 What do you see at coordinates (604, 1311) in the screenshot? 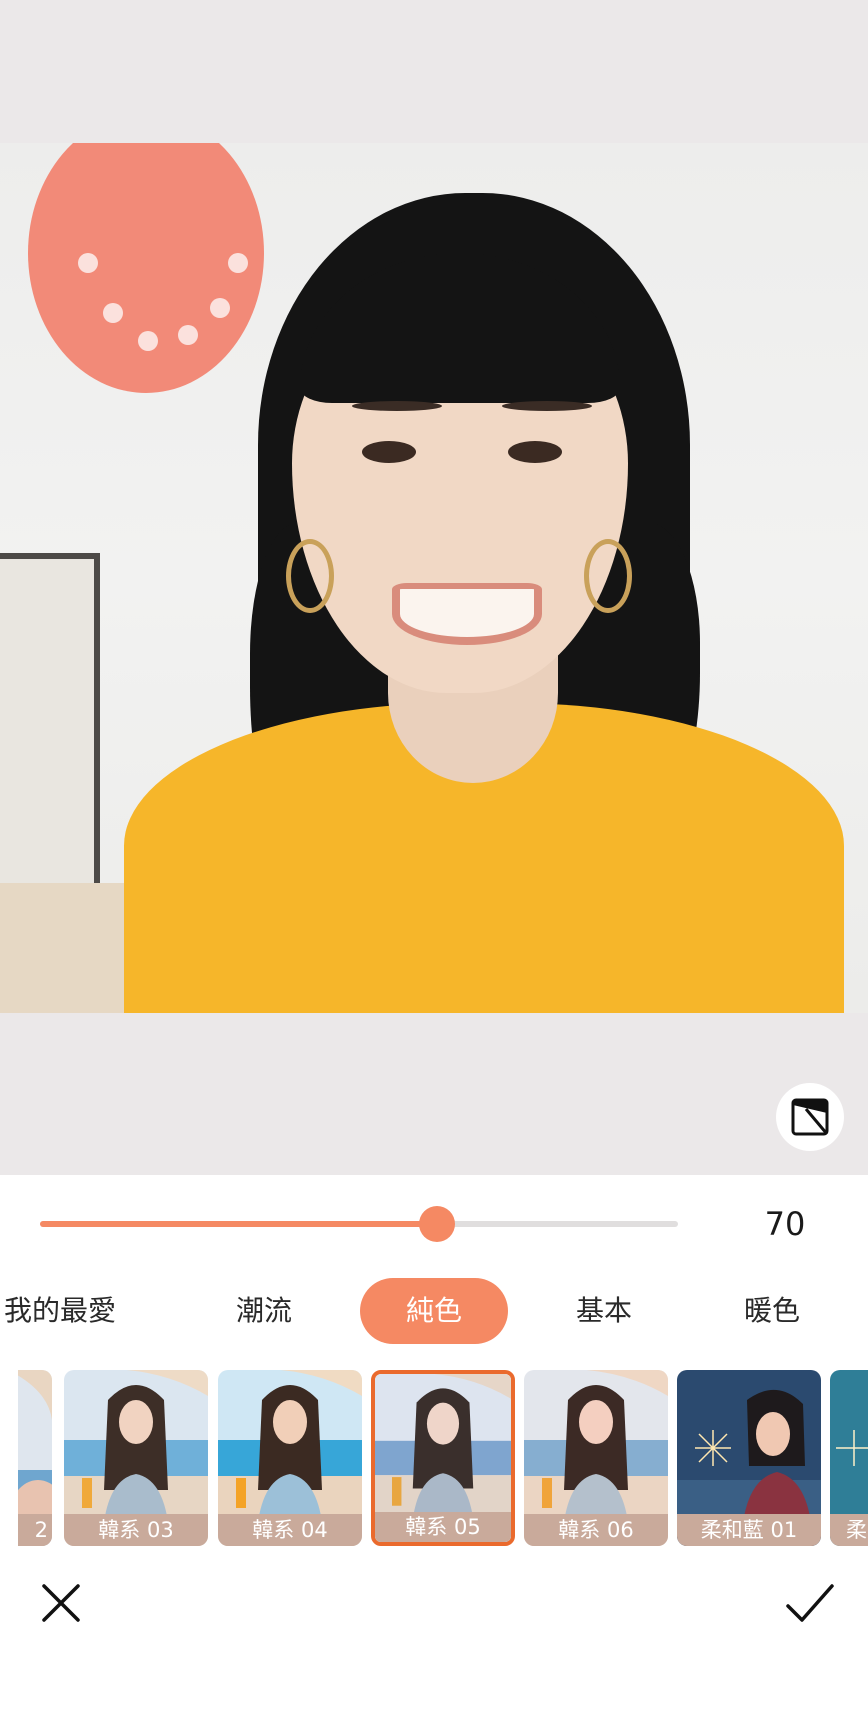
I see `tab-basic: 基本` at bounding box center [604, 1311].